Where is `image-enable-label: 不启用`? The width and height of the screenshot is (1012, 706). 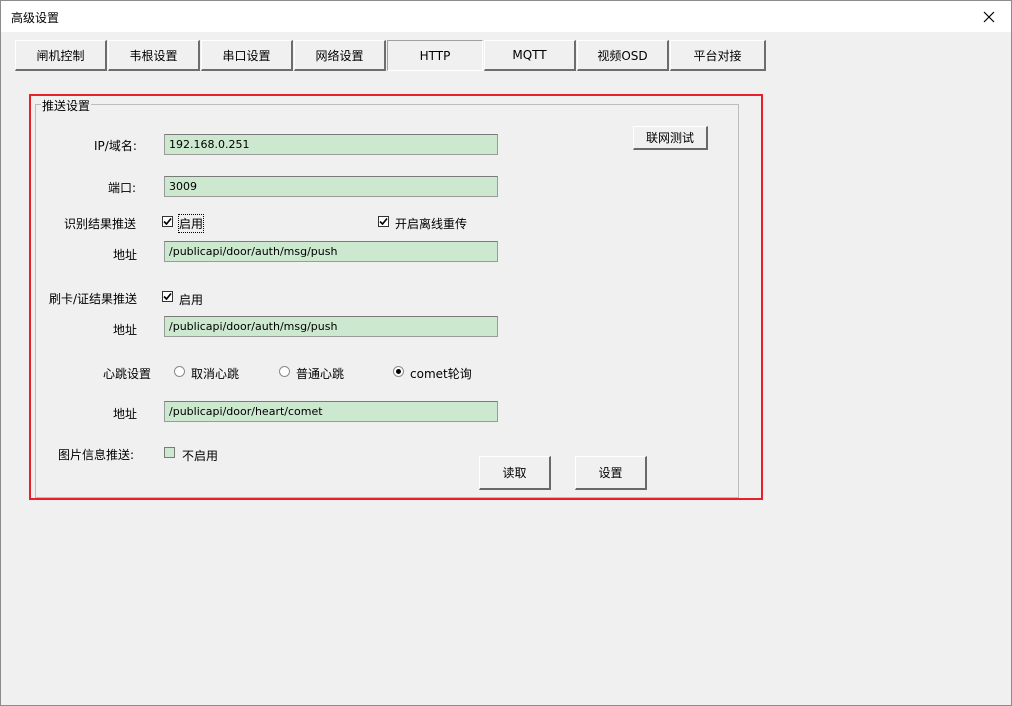
image-enable-label: 不启用 is located at coordinates (200, 456).